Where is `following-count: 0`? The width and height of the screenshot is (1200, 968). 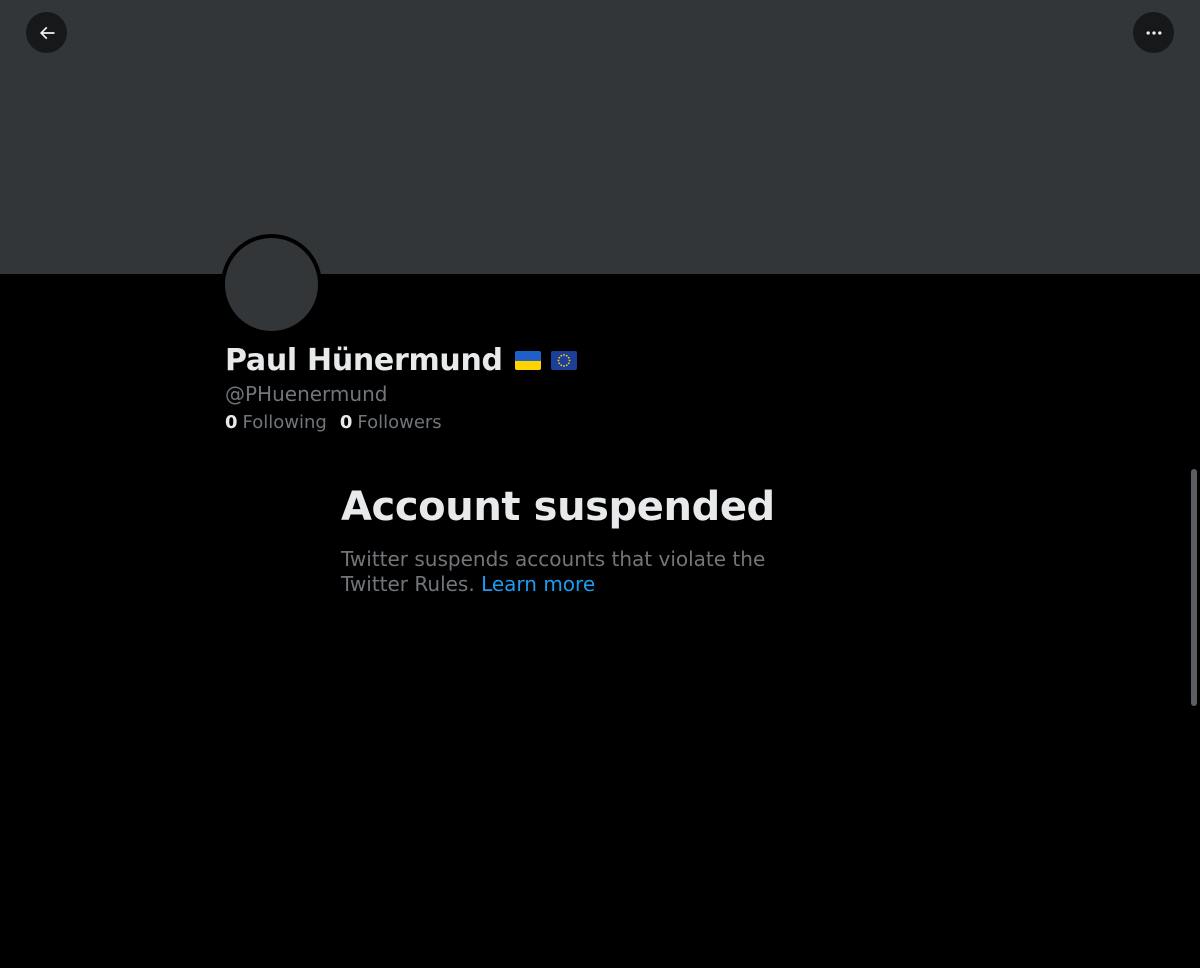
following-count: 0 is located at coordinates (231, 422).